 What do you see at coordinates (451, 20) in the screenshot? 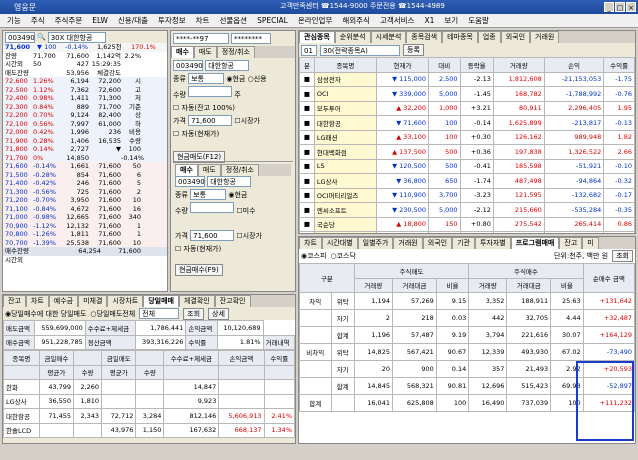
I see `menu-item-13: 보기` at bounding box center [451, 20].